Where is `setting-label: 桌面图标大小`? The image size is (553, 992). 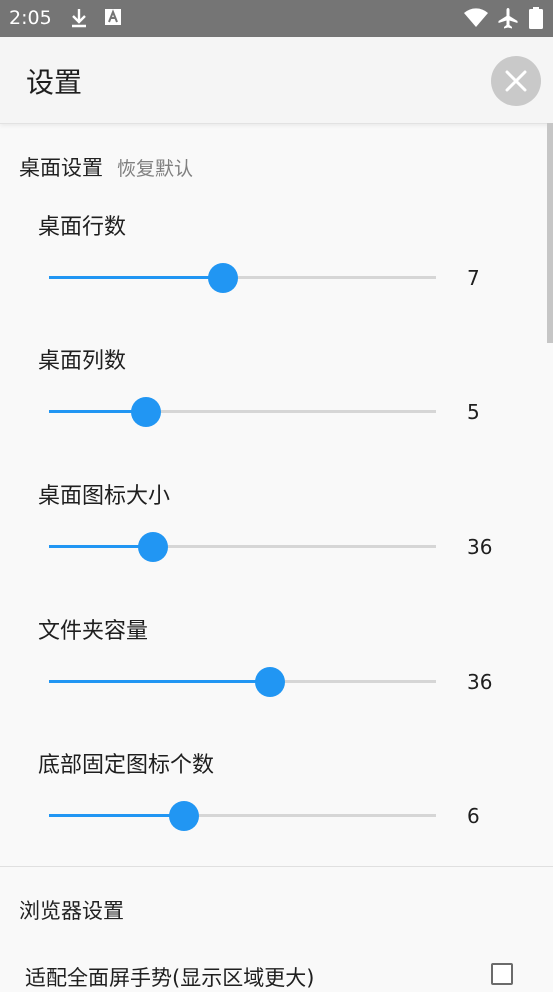 setting-label: 桌面图标大小 is located at coordinates (104, 496).